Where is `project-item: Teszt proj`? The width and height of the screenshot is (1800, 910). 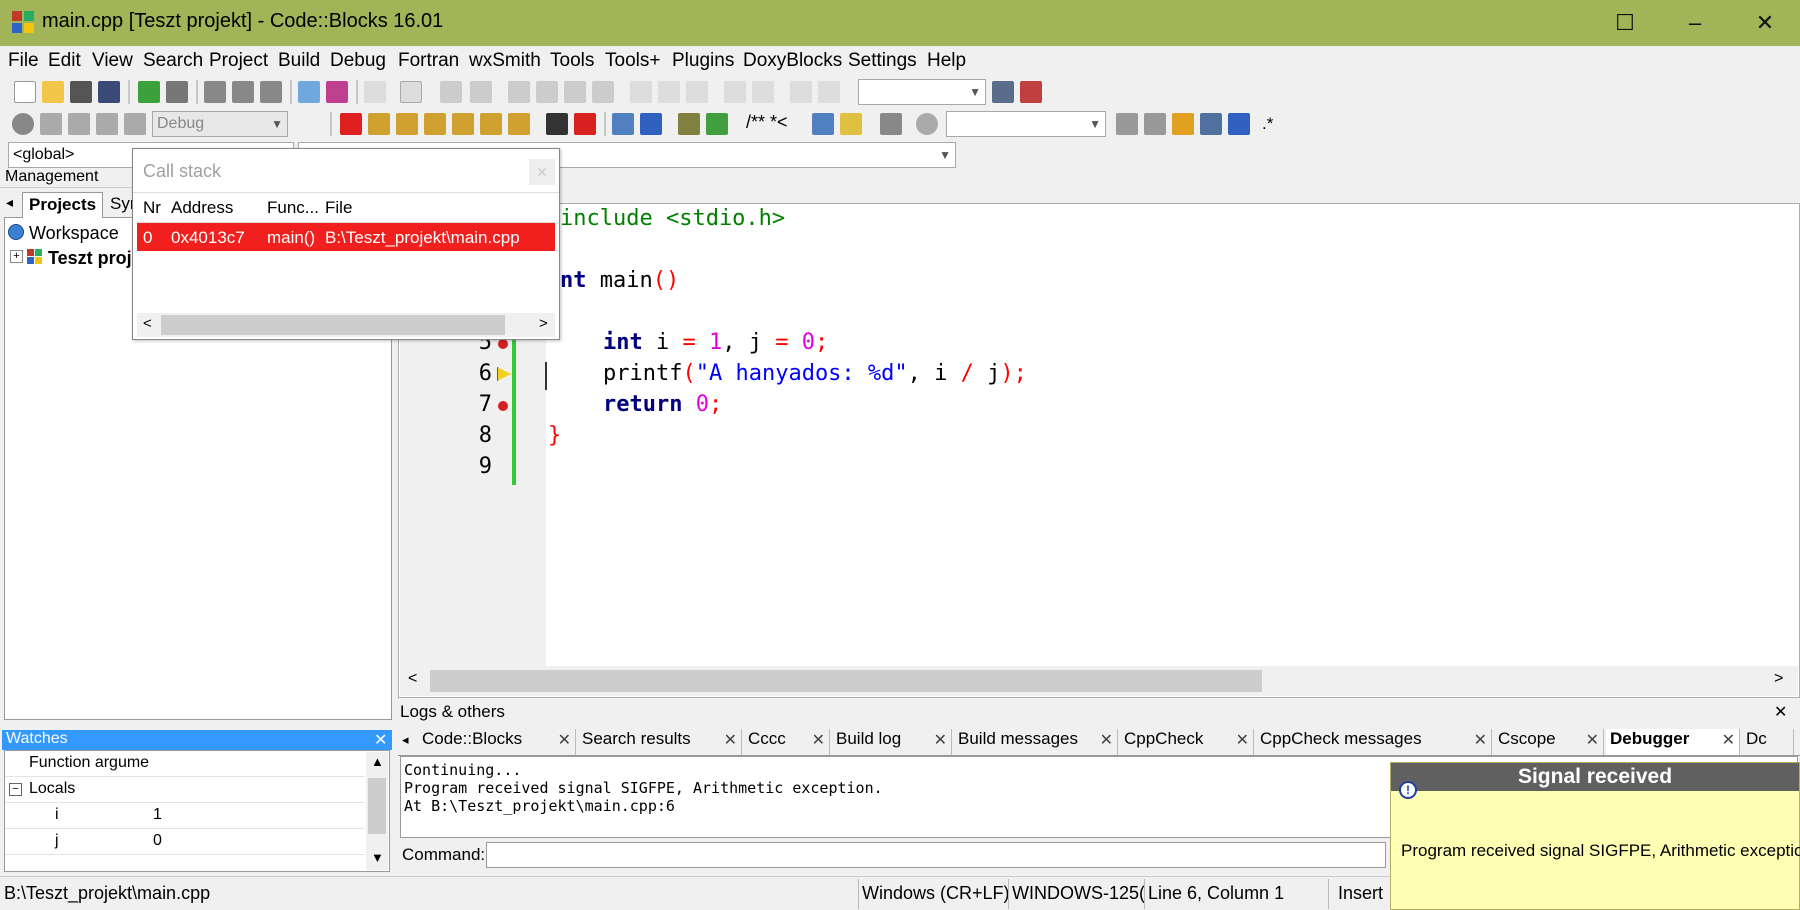 project-item: Teszt proj is located at coordinates (90, 258).